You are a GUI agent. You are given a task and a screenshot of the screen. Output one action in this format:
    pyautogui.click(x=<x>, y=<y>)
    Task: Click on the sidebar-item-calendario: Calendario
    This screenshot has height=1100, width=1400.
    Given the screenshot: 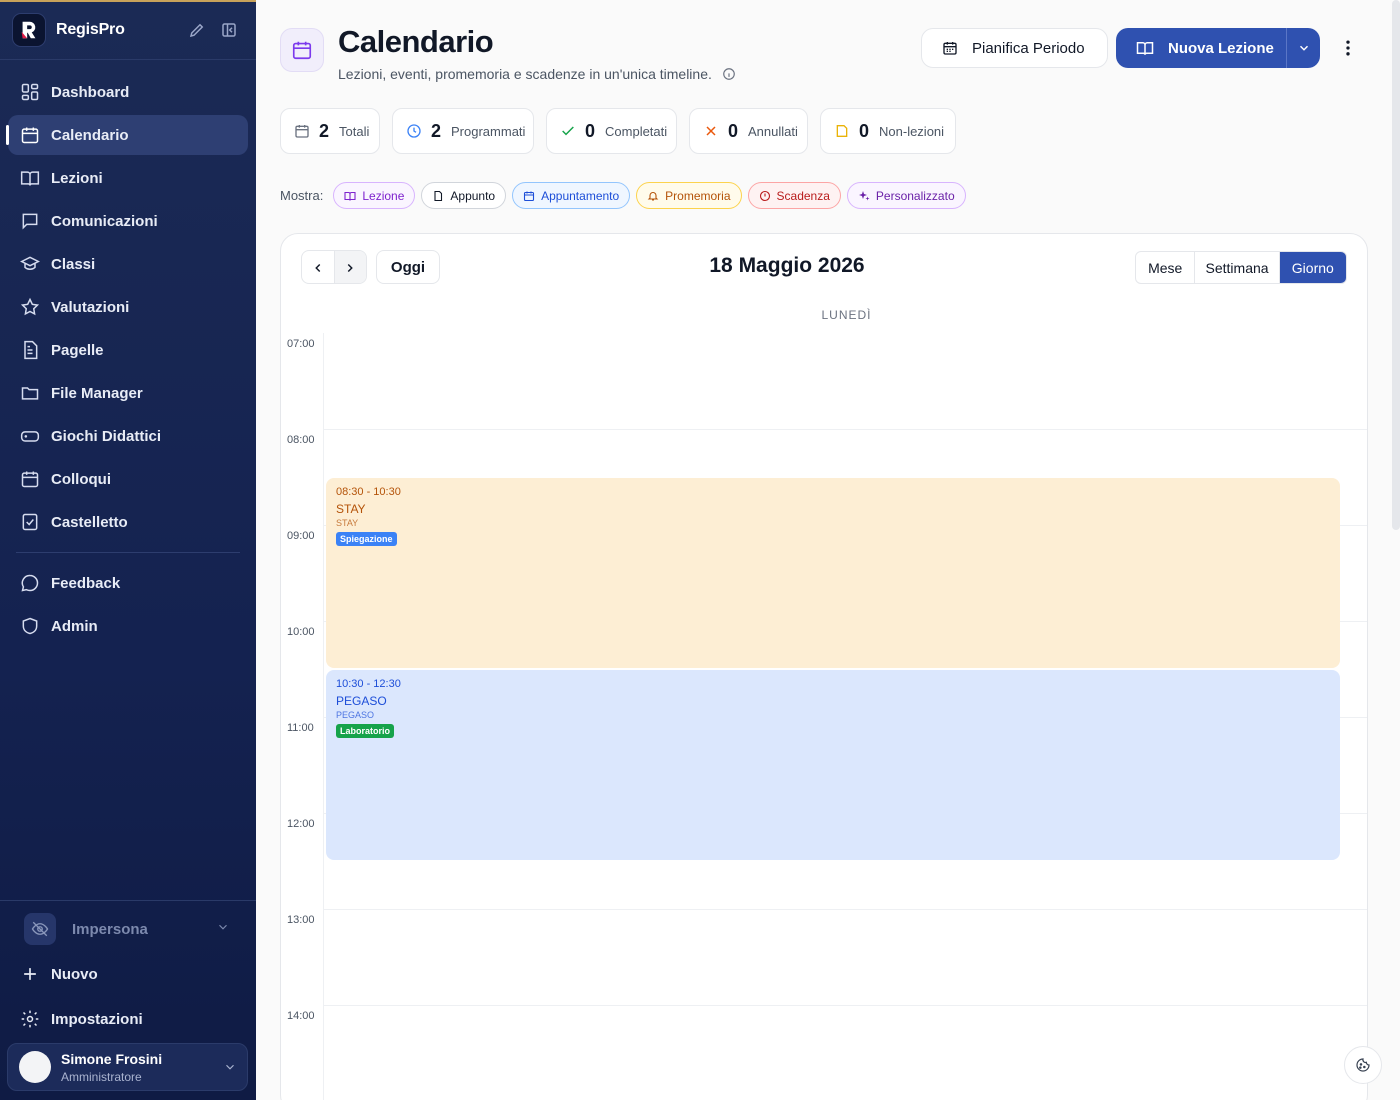 What is the action you would take?
    pyautogui.click(x=127, y=135)
    